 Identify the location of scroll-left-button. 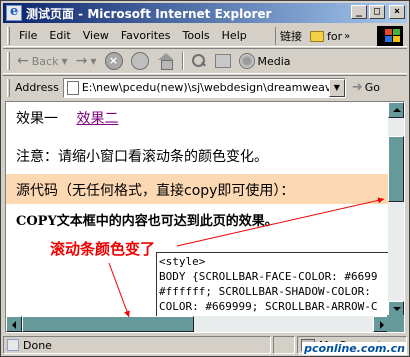
(14, 324).